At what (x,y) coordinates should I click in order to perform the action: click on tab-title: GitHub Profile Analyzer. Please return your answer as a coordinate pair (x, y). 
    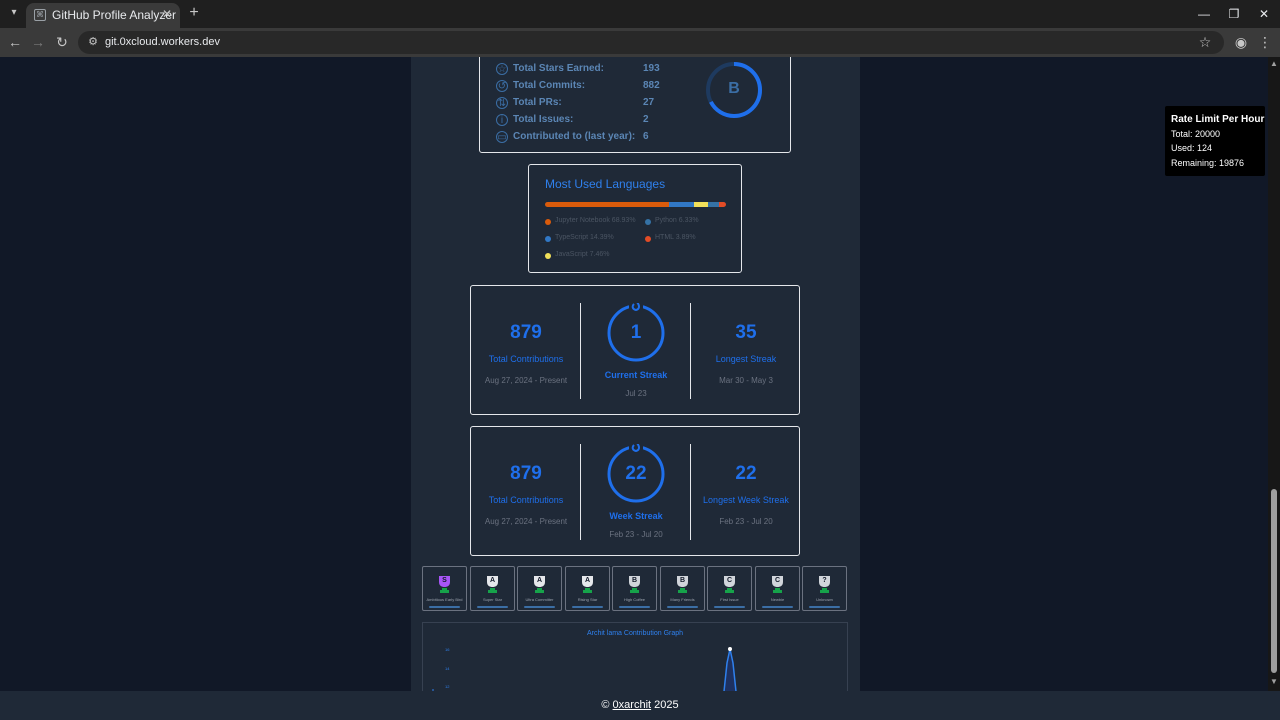
    Looking at the image, I should click on (114, 15).